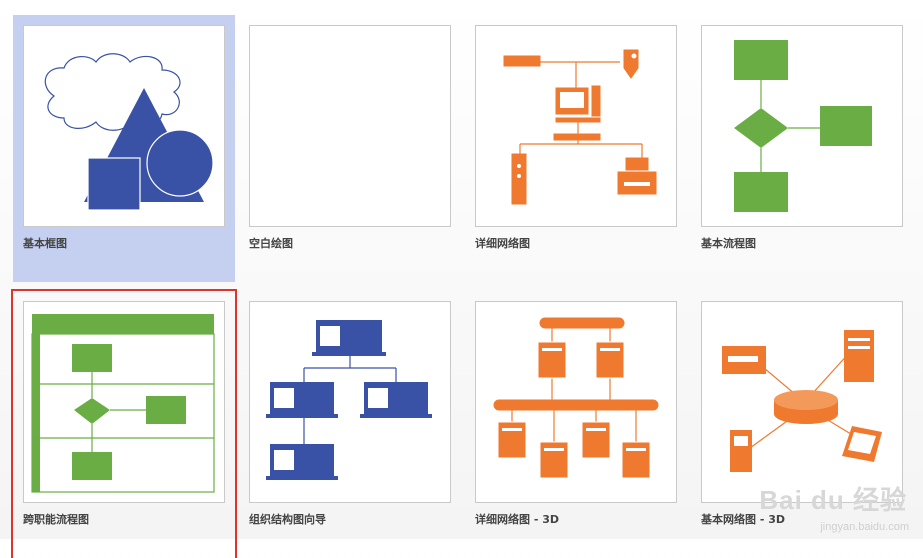 This screenshot has height=558, width=923. Describe the element at coordinates (517, 519) in the screenshot. I see `template-label: 详细网络图 - 3D` at that location.